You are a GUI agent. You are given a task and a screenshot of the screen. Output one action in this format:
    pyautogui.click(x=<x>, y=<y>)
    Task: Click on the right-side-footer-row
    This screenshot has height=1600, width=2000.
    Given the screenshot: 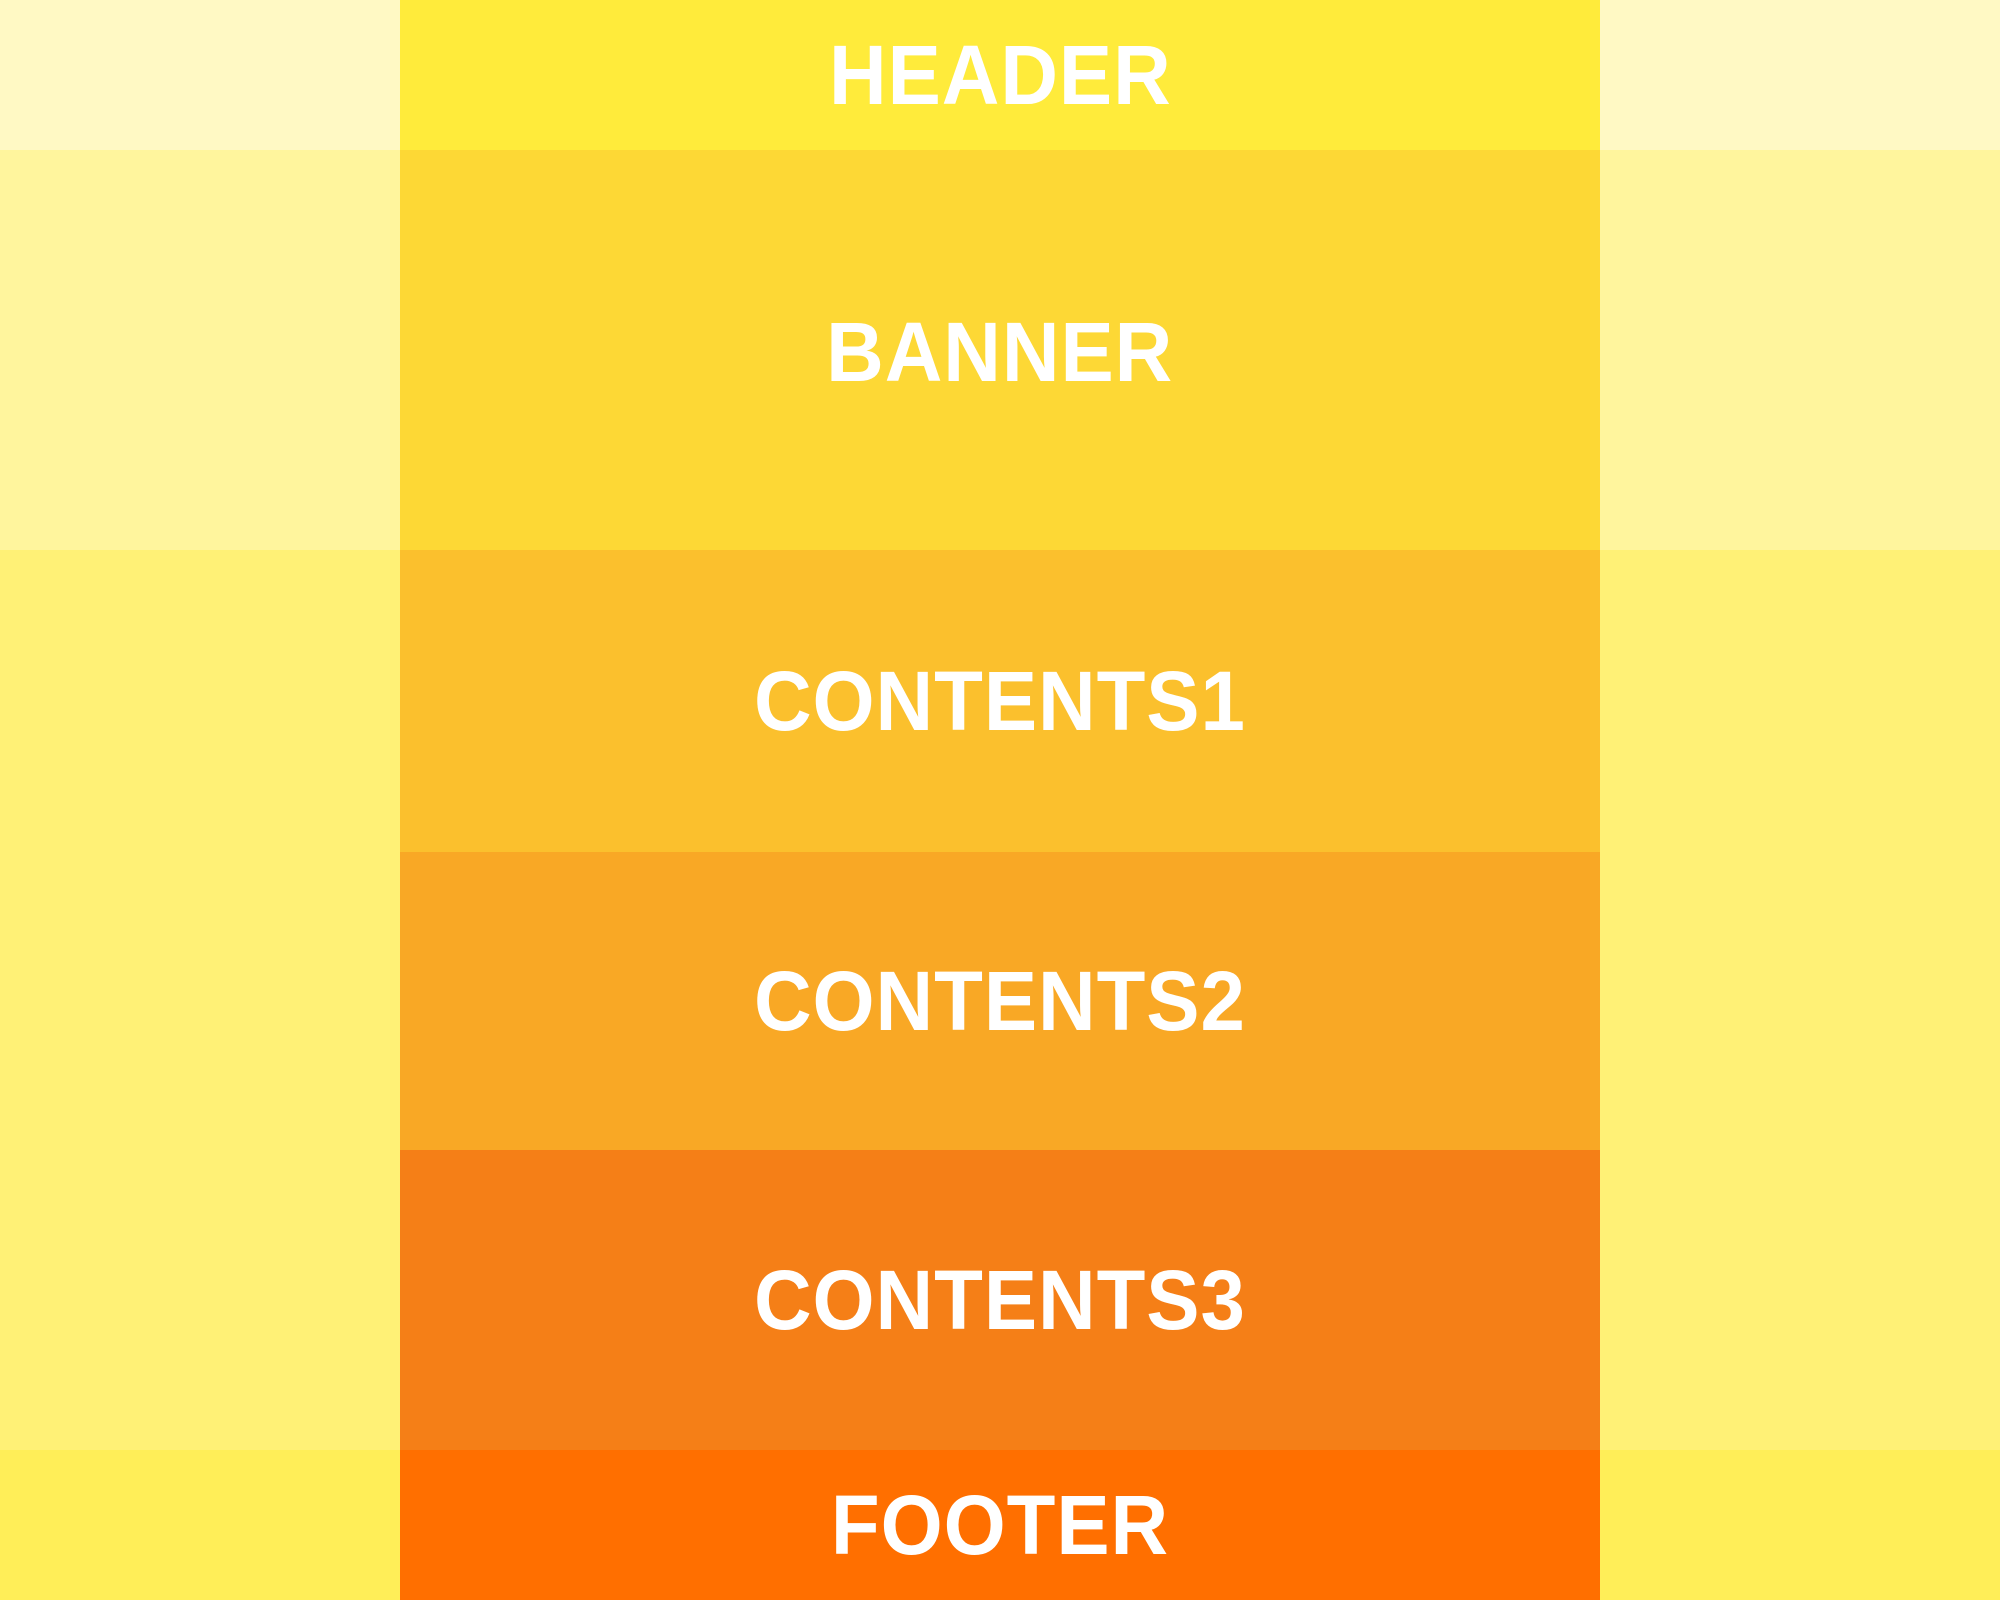 What is the action you would take?
    pyautogui.click(x=1800, y=1525)
    